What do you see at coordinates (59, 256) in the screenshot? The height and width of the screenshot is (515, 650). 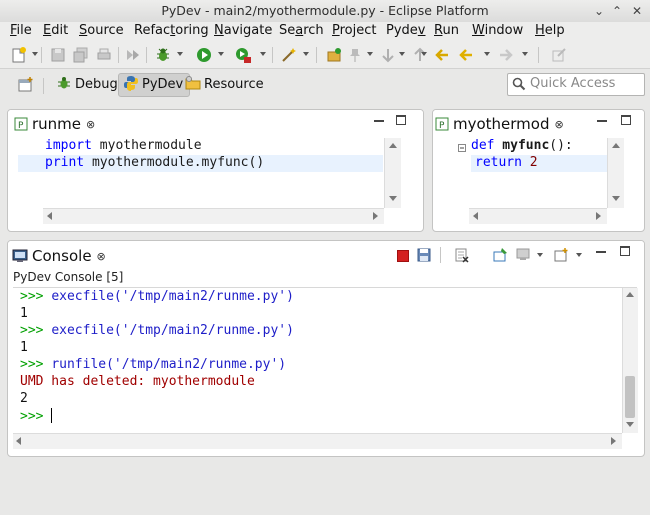 I see `tab-console: Console ⊗` at bounding box center [59, 256].